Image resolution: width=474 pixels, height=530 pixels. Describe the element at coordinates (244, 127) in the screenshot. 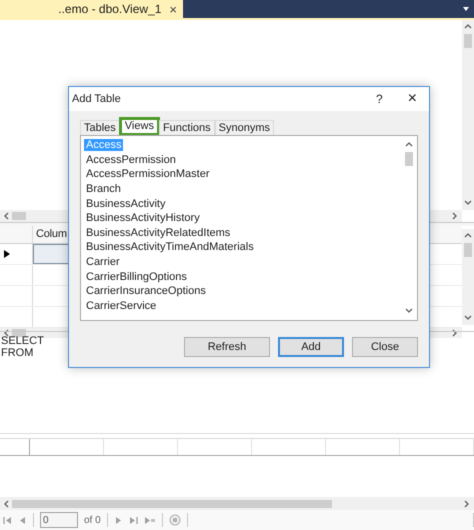

I see `tab: Synonyms` at that location.